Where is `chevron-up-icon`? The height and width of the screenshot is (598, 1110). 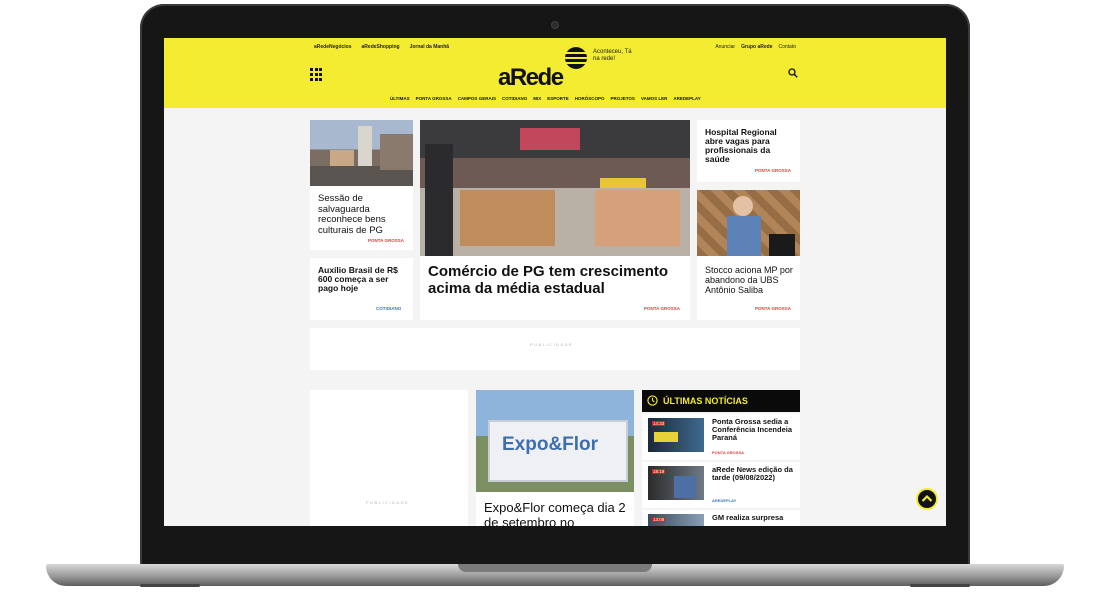
chevron-up-icon is located at coordinates (927, 498).